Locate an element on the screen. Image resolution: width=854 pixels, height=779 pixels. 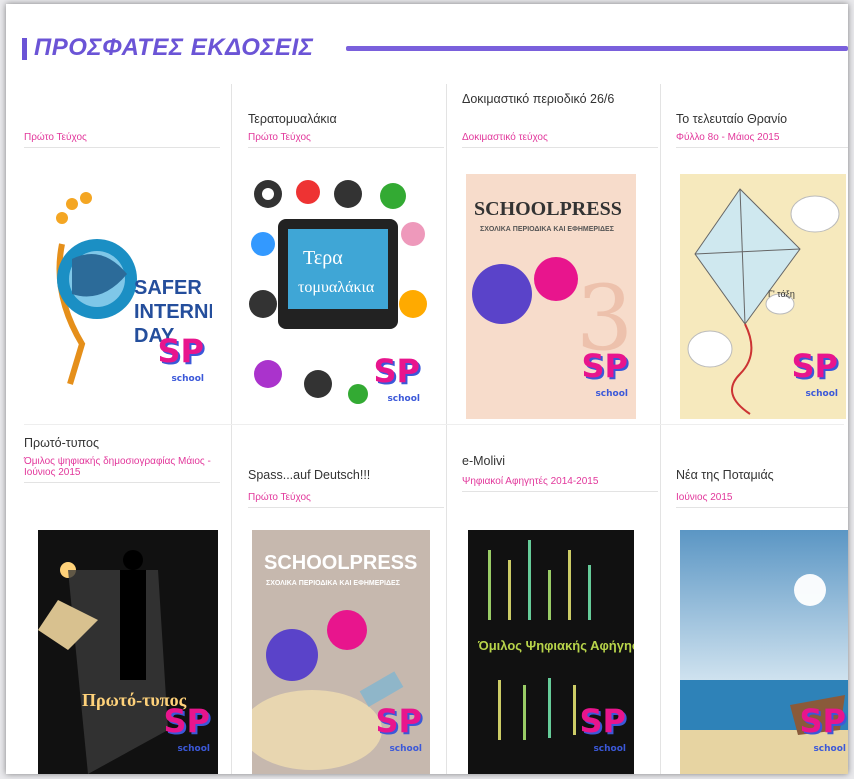
svg-text: τομυαλάκια is located at coordinates (336, 287).